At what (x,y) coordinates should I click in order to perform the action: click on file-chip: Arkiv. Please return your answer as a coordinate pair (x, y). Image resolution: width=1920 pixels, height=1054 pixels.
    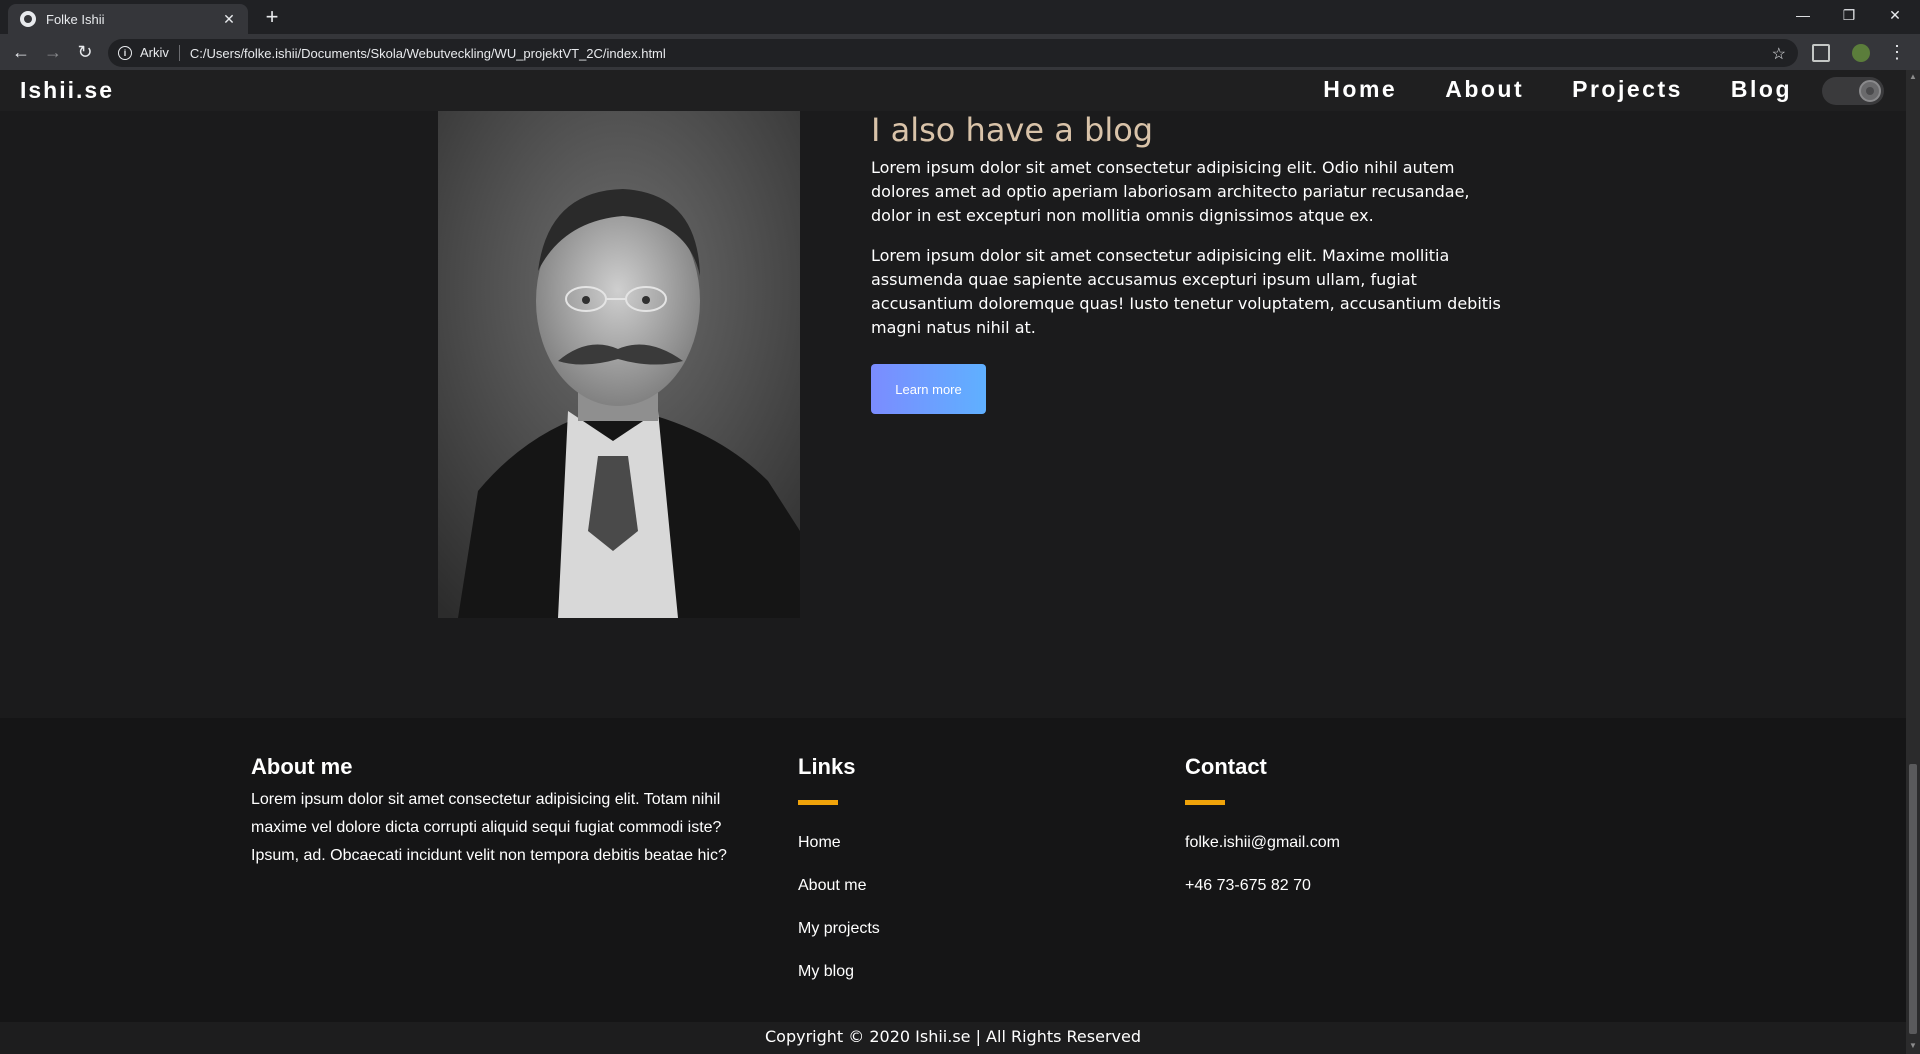
    Looking at the image, I should click on (160, 53).